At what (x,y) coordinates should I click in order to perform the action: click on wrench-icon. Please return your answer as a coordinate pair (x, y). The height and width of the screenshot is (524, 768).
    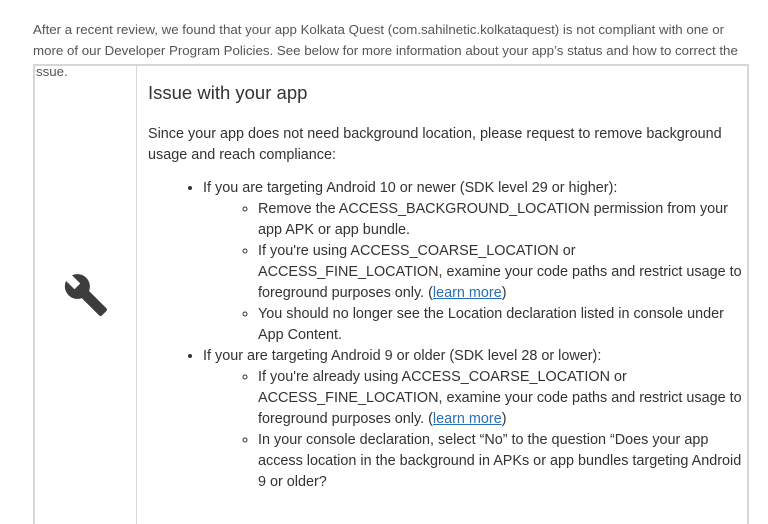
    Looking at the image, I should click on (86, 295).